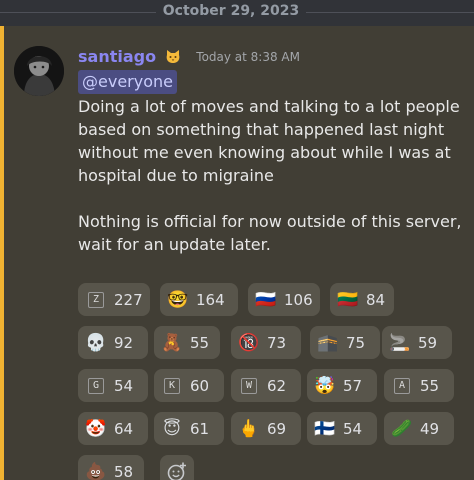 The height and width of the screenshot is (480, 474). What do you see at coordinates (96, 470) in the screenshot?
I see `pile-of-poo-icon: 💩` at bounding box center [96, 470].